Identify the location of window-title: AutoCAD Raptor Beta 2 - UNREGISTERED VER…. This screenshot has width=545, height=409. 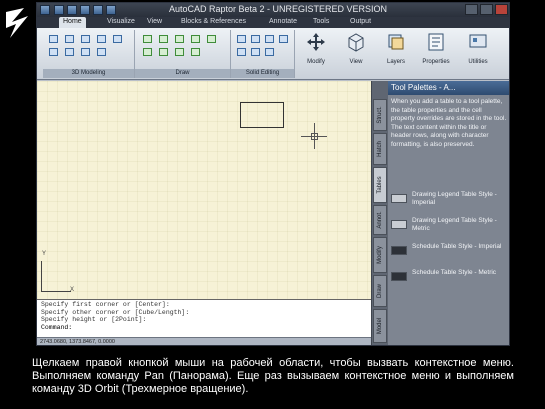
(278, 9).